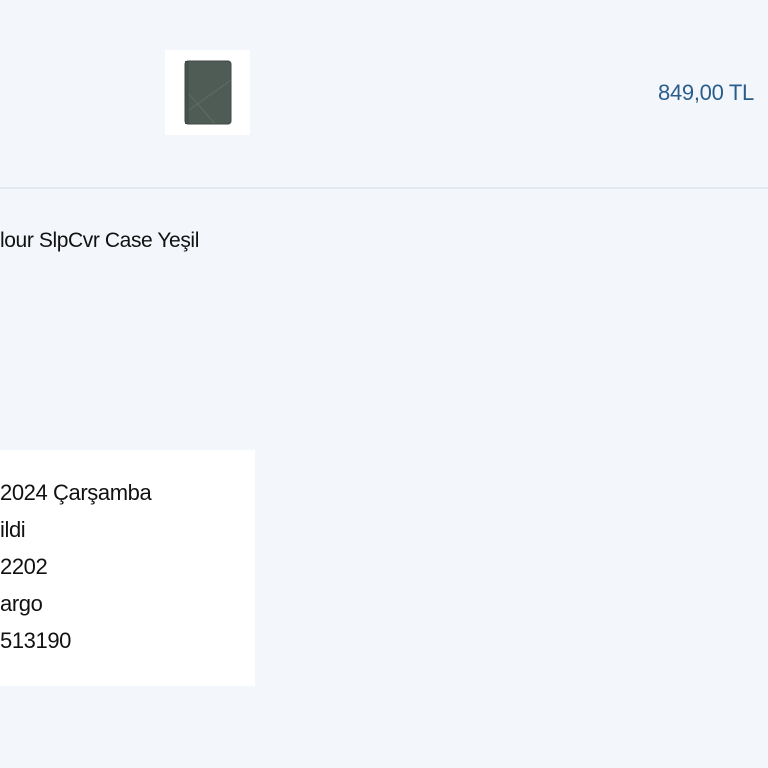  I want to click on tablet-case-image, so click(208, 92).